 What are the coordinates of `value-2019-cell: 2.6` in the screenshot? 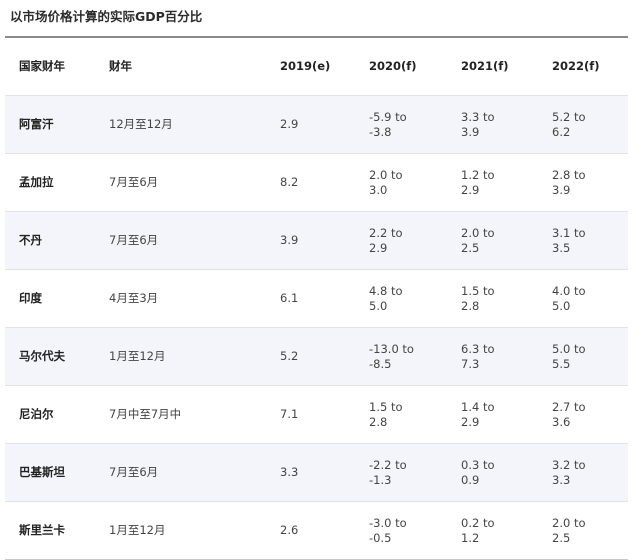 It's located at (289, 530).